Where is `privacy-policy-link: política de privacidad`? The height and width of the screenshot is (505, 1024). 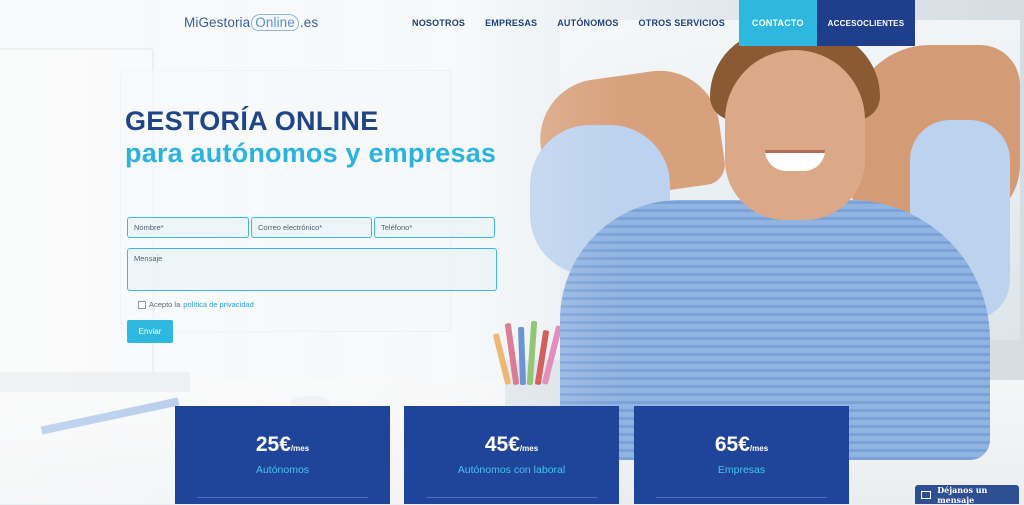 privacy-policy-link: política de privacidad is located at coordinates (218, 304).